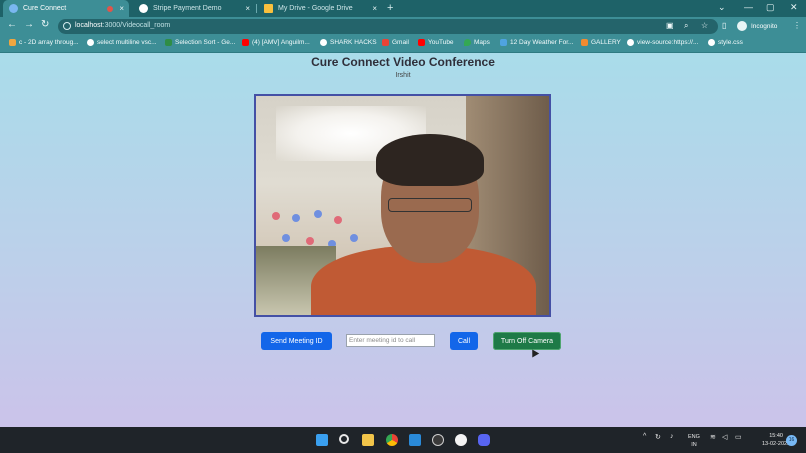 This screenshot has height=453, width=806. I want to click on bookmark-item: SHARK HACKS, so click(348, 42).